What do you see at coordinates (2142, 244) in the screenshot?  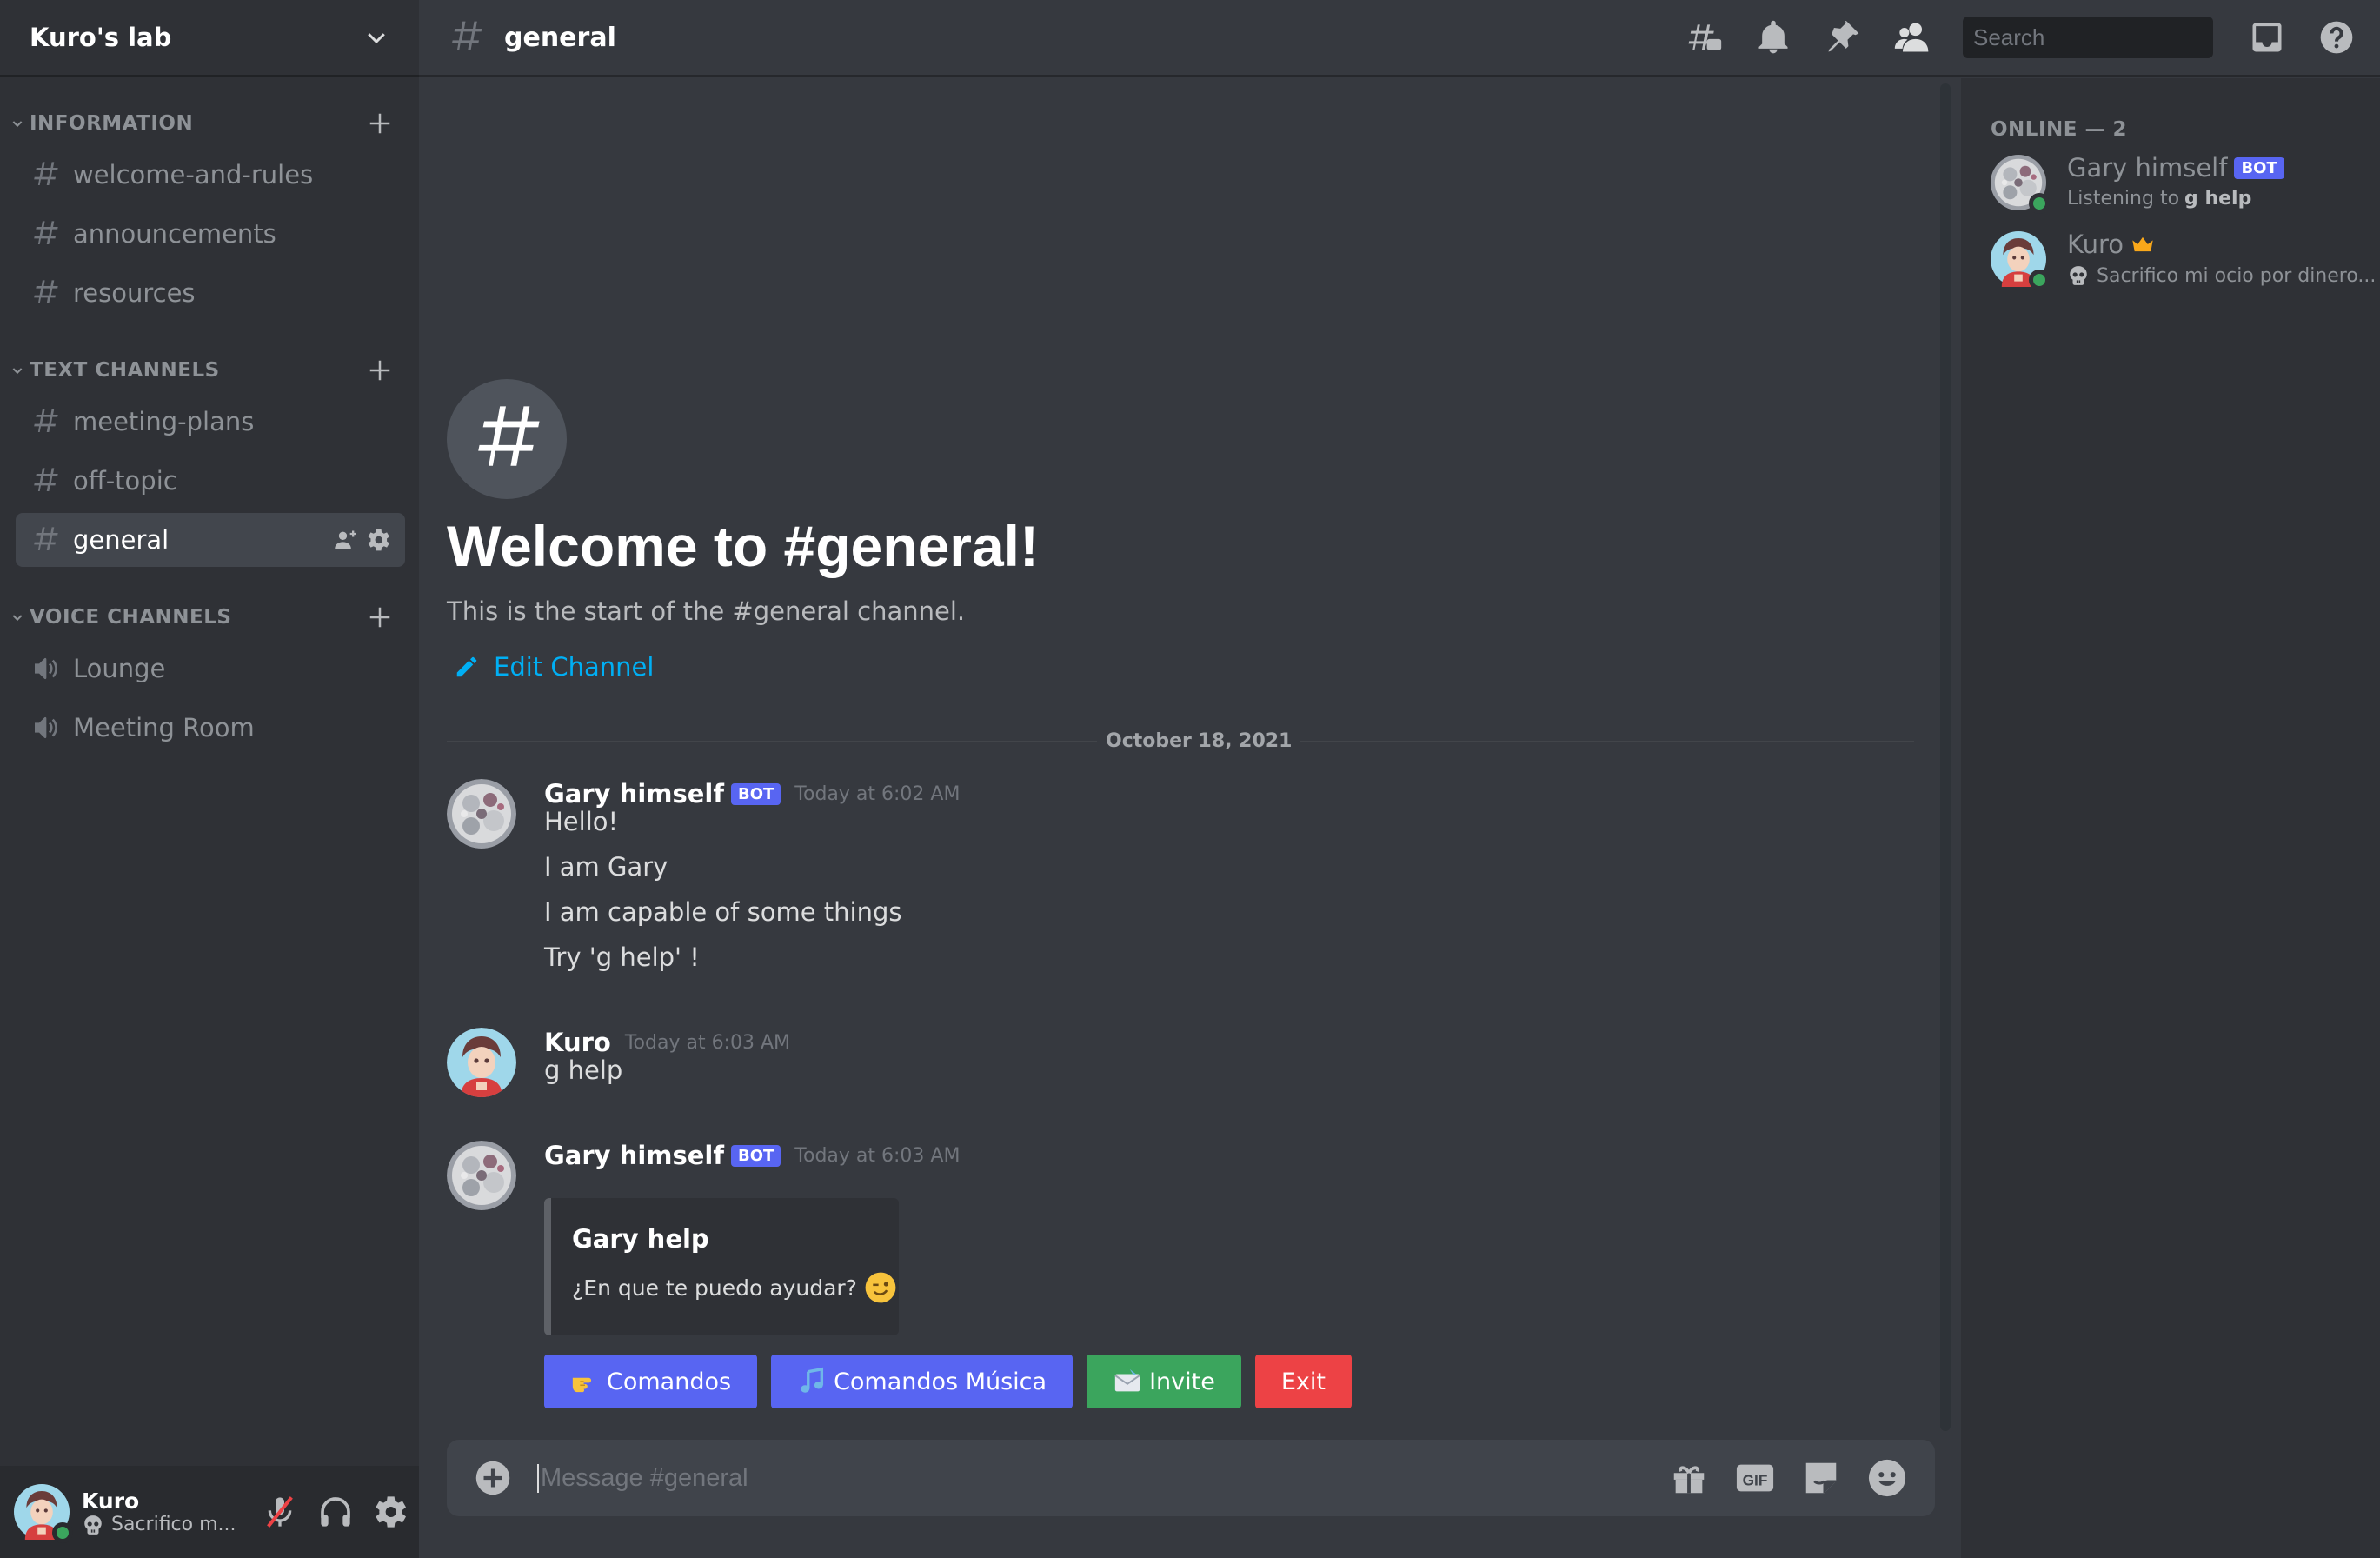 I see `crown-icon` at bounding box center [2142, 244].